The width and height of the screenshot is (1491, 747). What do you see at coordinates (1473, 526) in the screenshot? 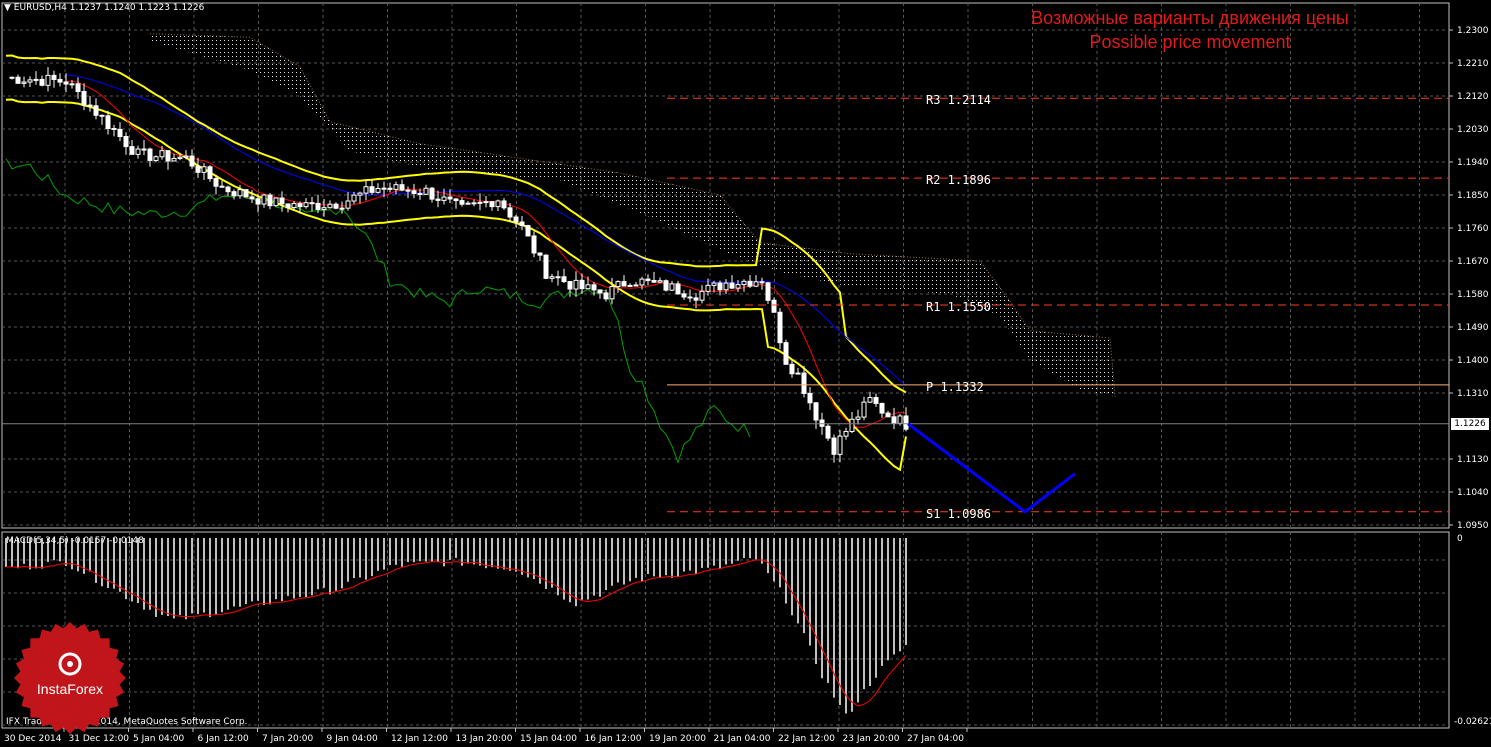
I see `price-tick-label: 1.0950` at bounding box center [1473, 526].